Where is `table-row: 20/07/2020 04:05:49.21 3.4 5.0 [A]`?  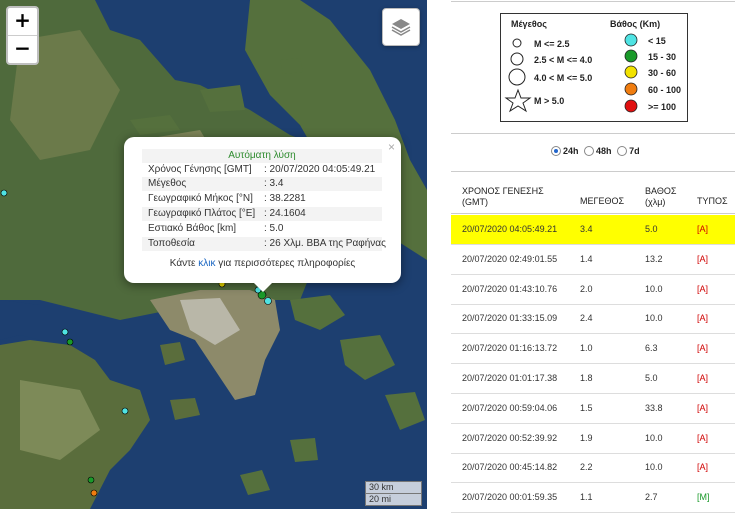 table-row: 20/07/2020 04:05:49.21 3.4 5.0 [A] is located at coordinates (593, 230).